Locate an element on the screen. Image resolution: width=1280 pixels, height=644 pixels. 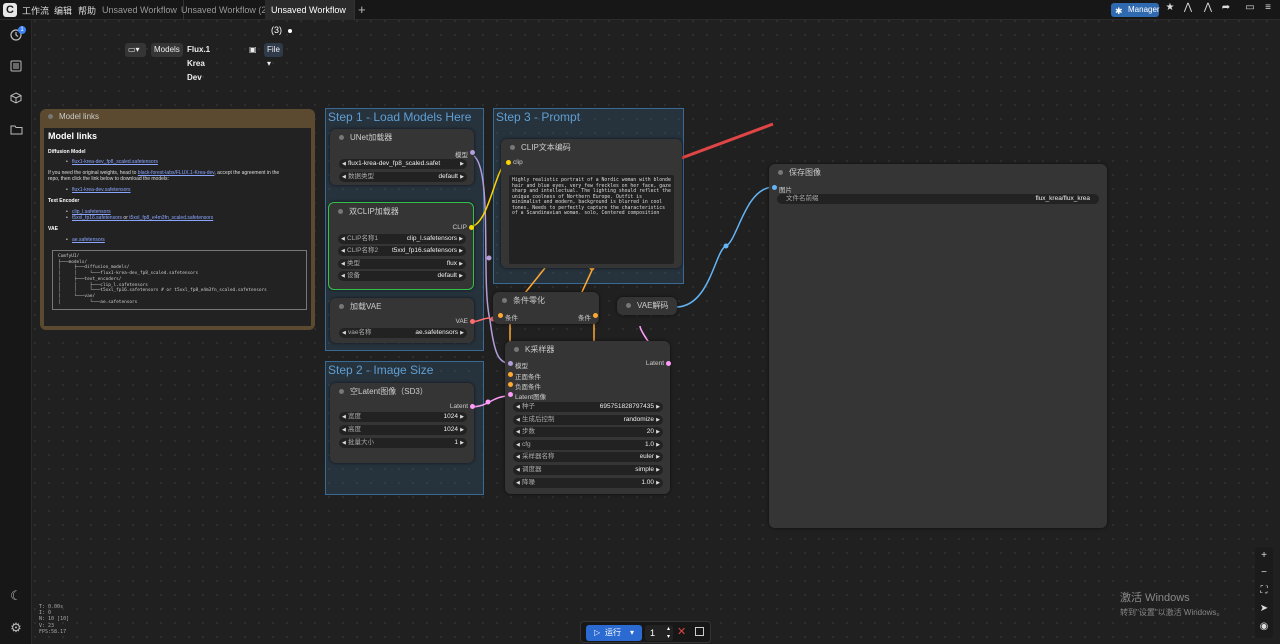
clip-type-combo: ◀ 类型 flux ▶ is located at coordinates (402, 264).